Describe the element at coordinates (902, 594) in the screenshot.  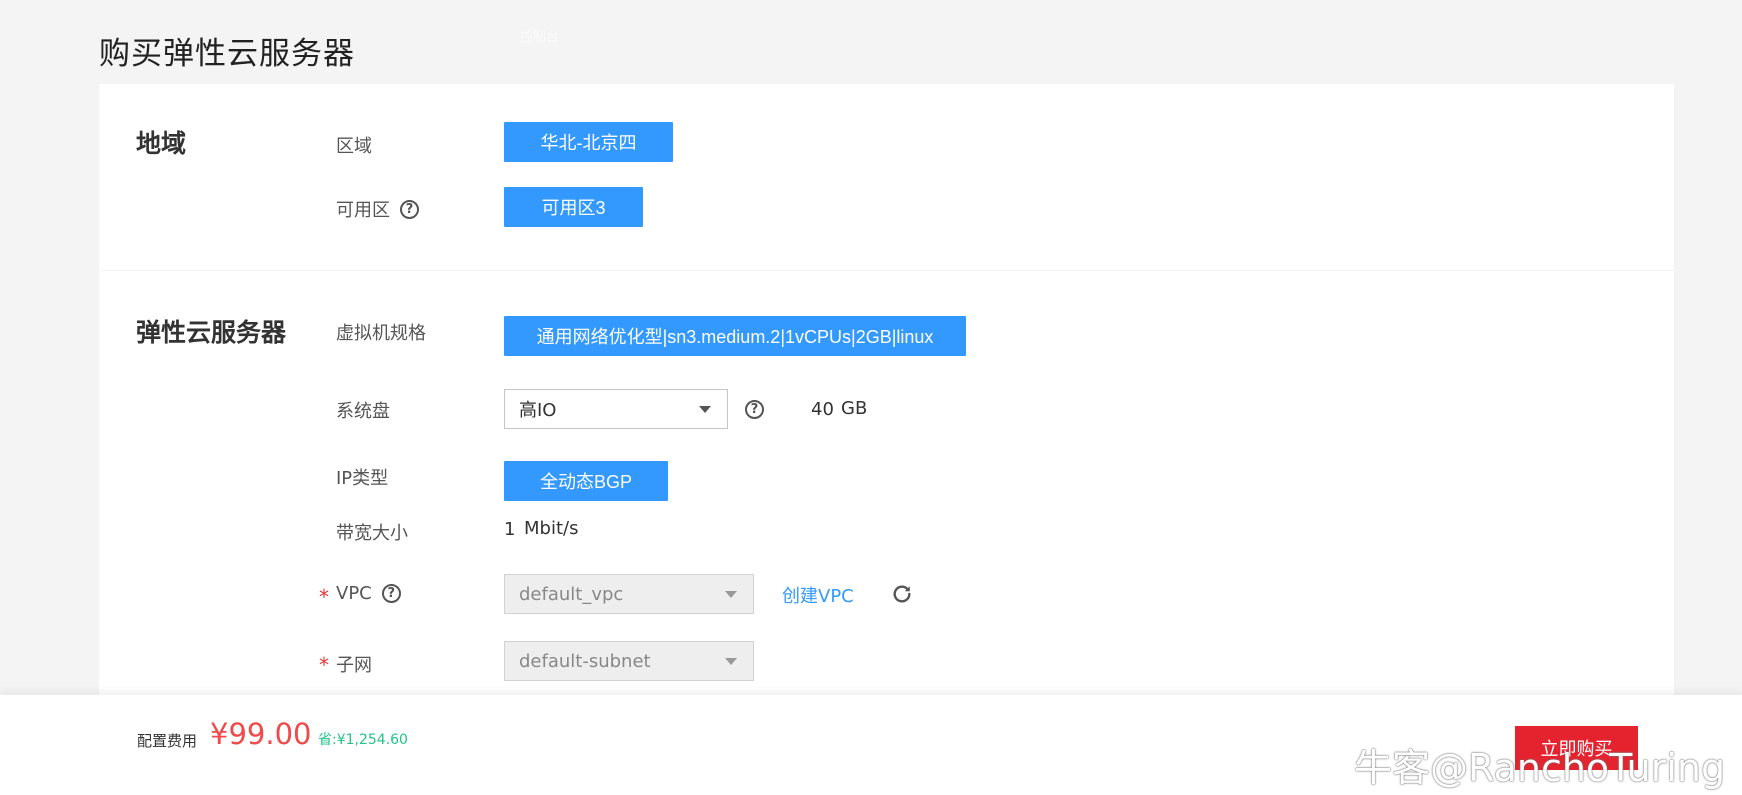
I see `refresh-icon` at that location.